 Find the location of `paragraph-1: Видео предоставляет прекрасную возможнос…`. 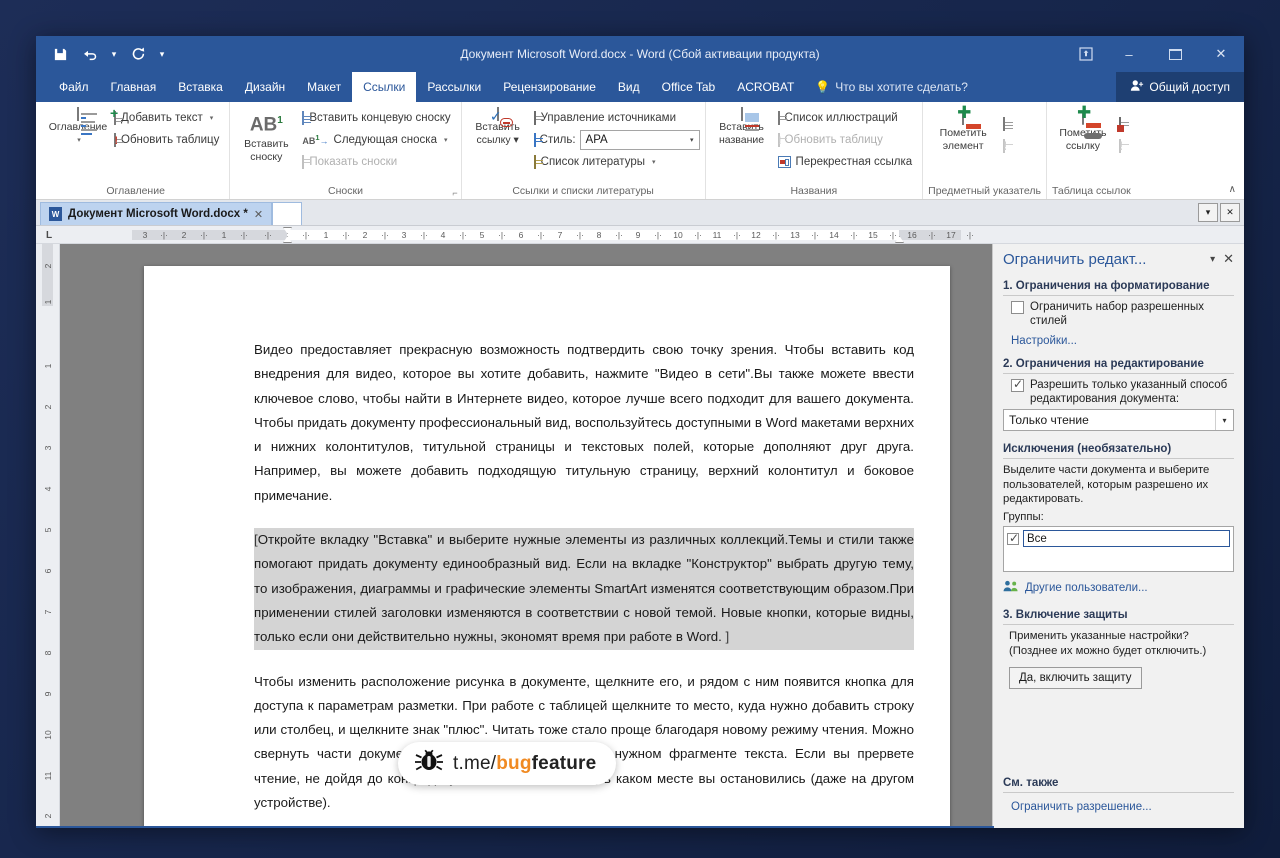

paragraph-1: Видео предоставляет прекрасную возможнос… is located at coordinates (584, 423).